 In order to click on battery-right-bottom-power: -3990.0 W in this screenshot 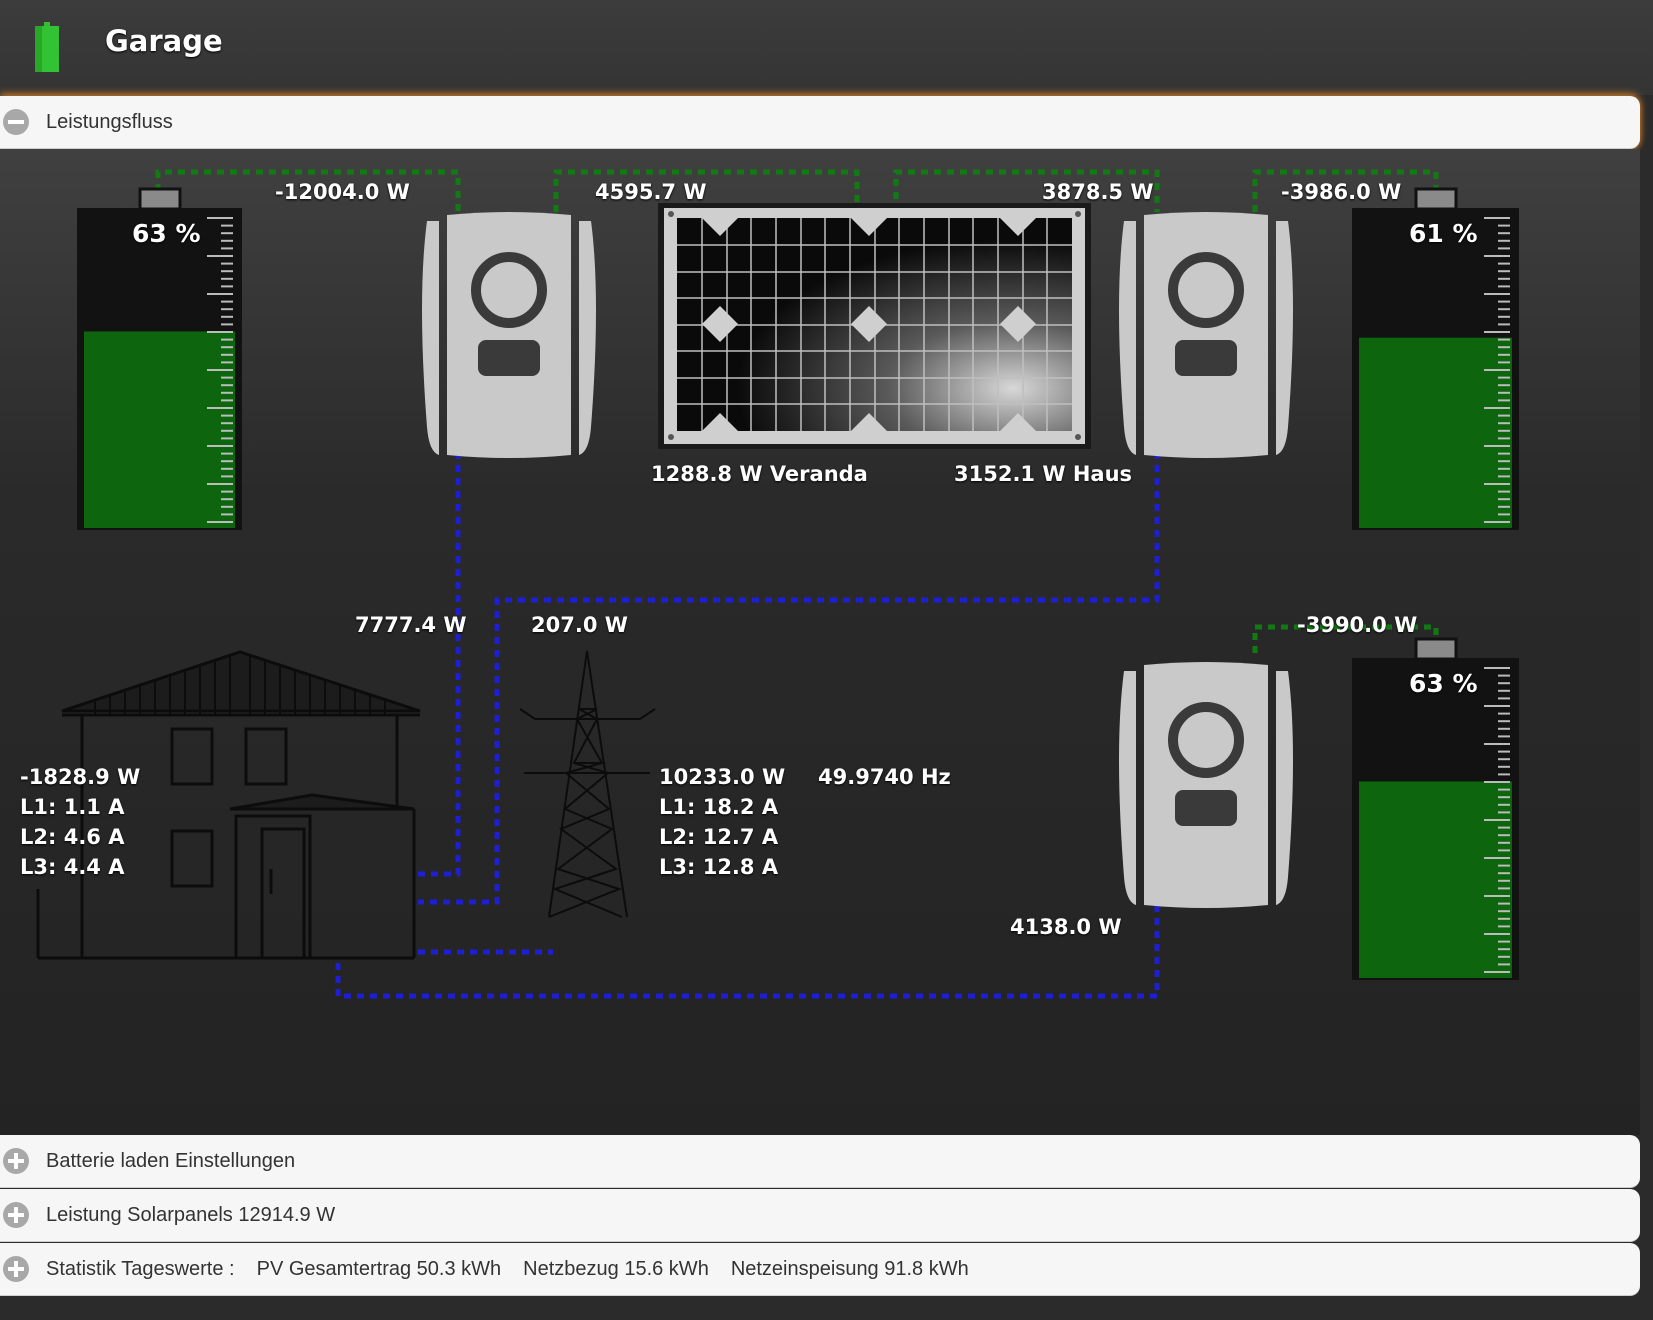, I will do `click(1357, 625)`.